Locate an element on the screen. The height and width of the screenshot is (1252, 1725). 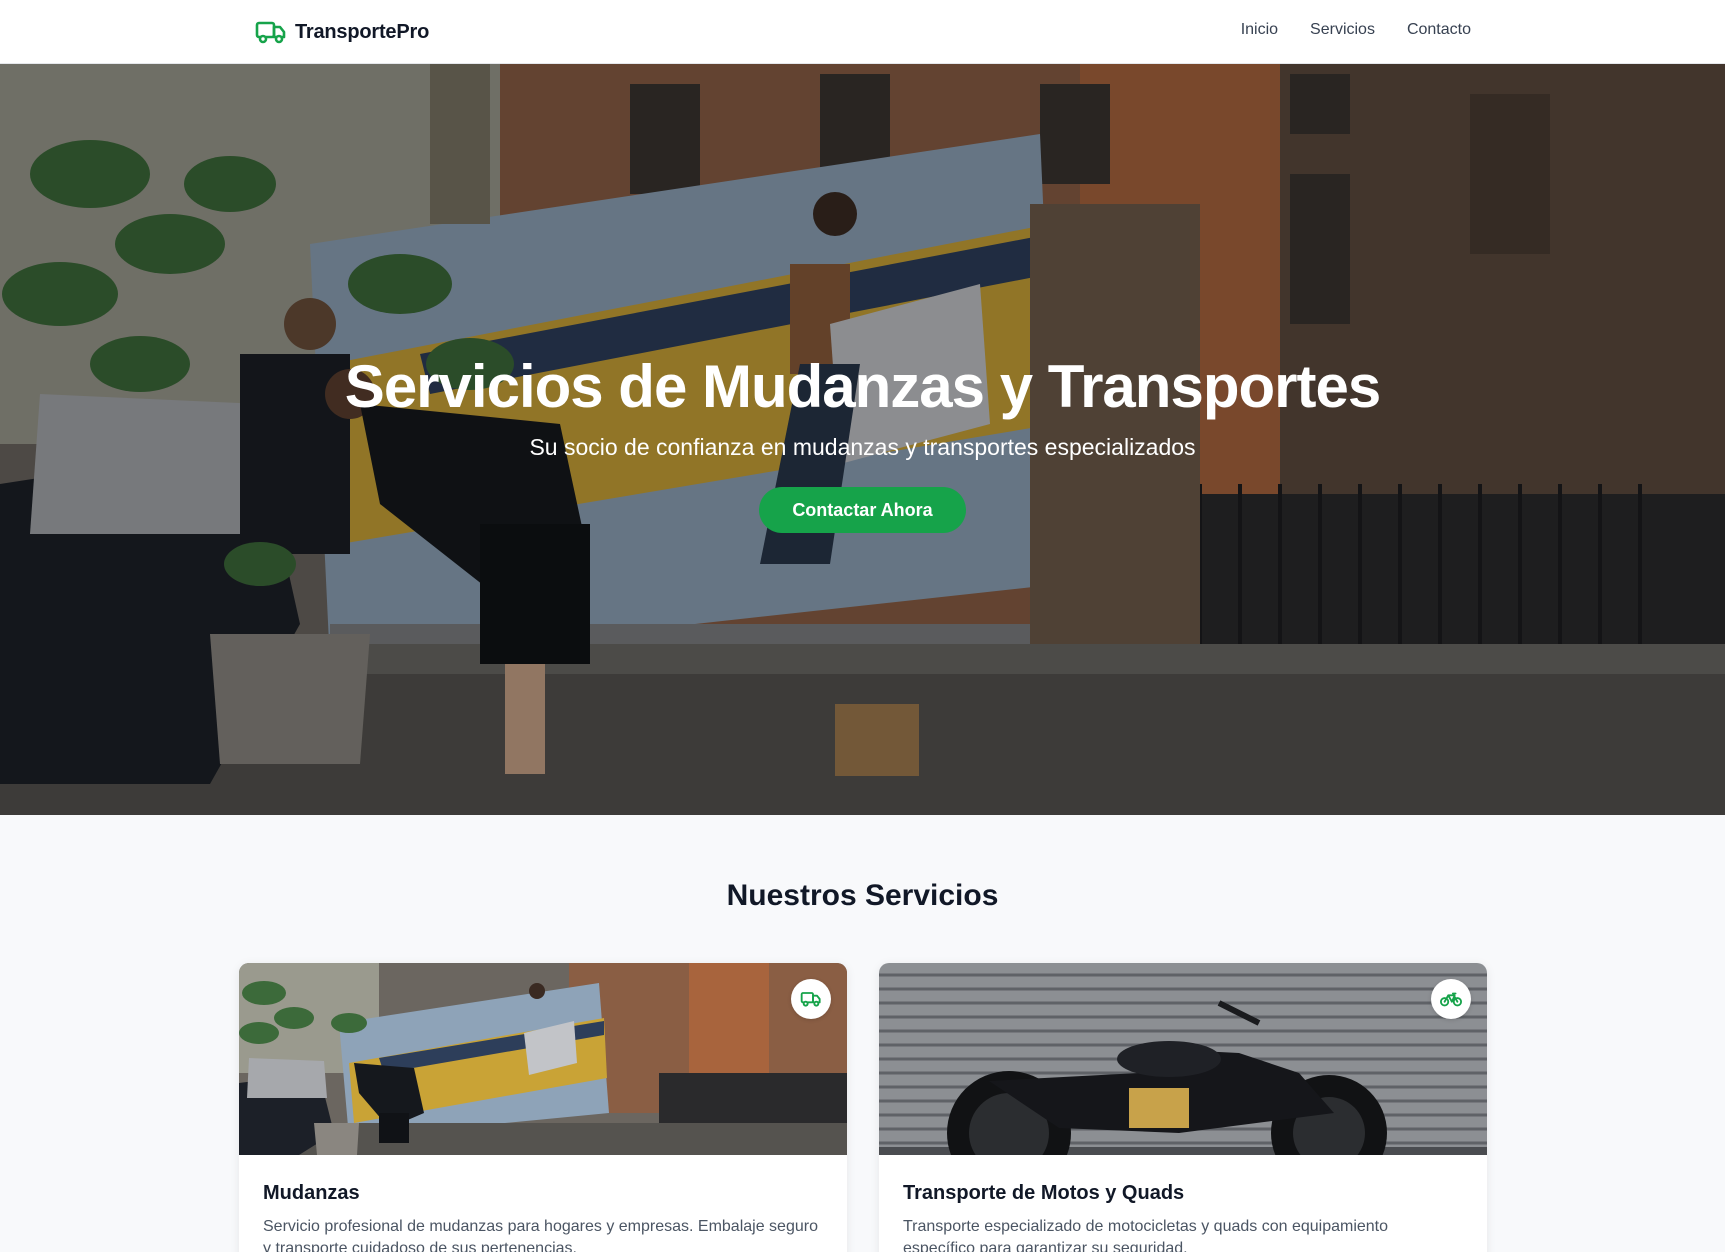
bicycle-icon is located at coordinates (1451, 999).